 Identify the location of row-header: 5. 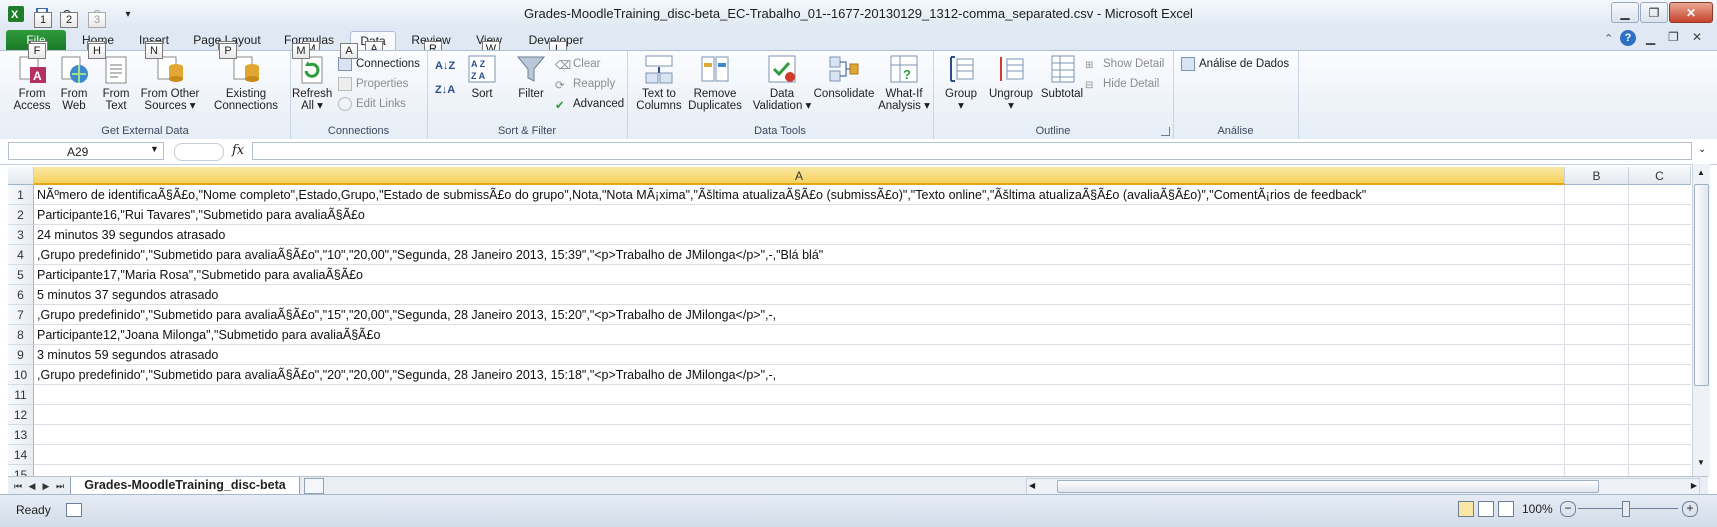
(21, 275).